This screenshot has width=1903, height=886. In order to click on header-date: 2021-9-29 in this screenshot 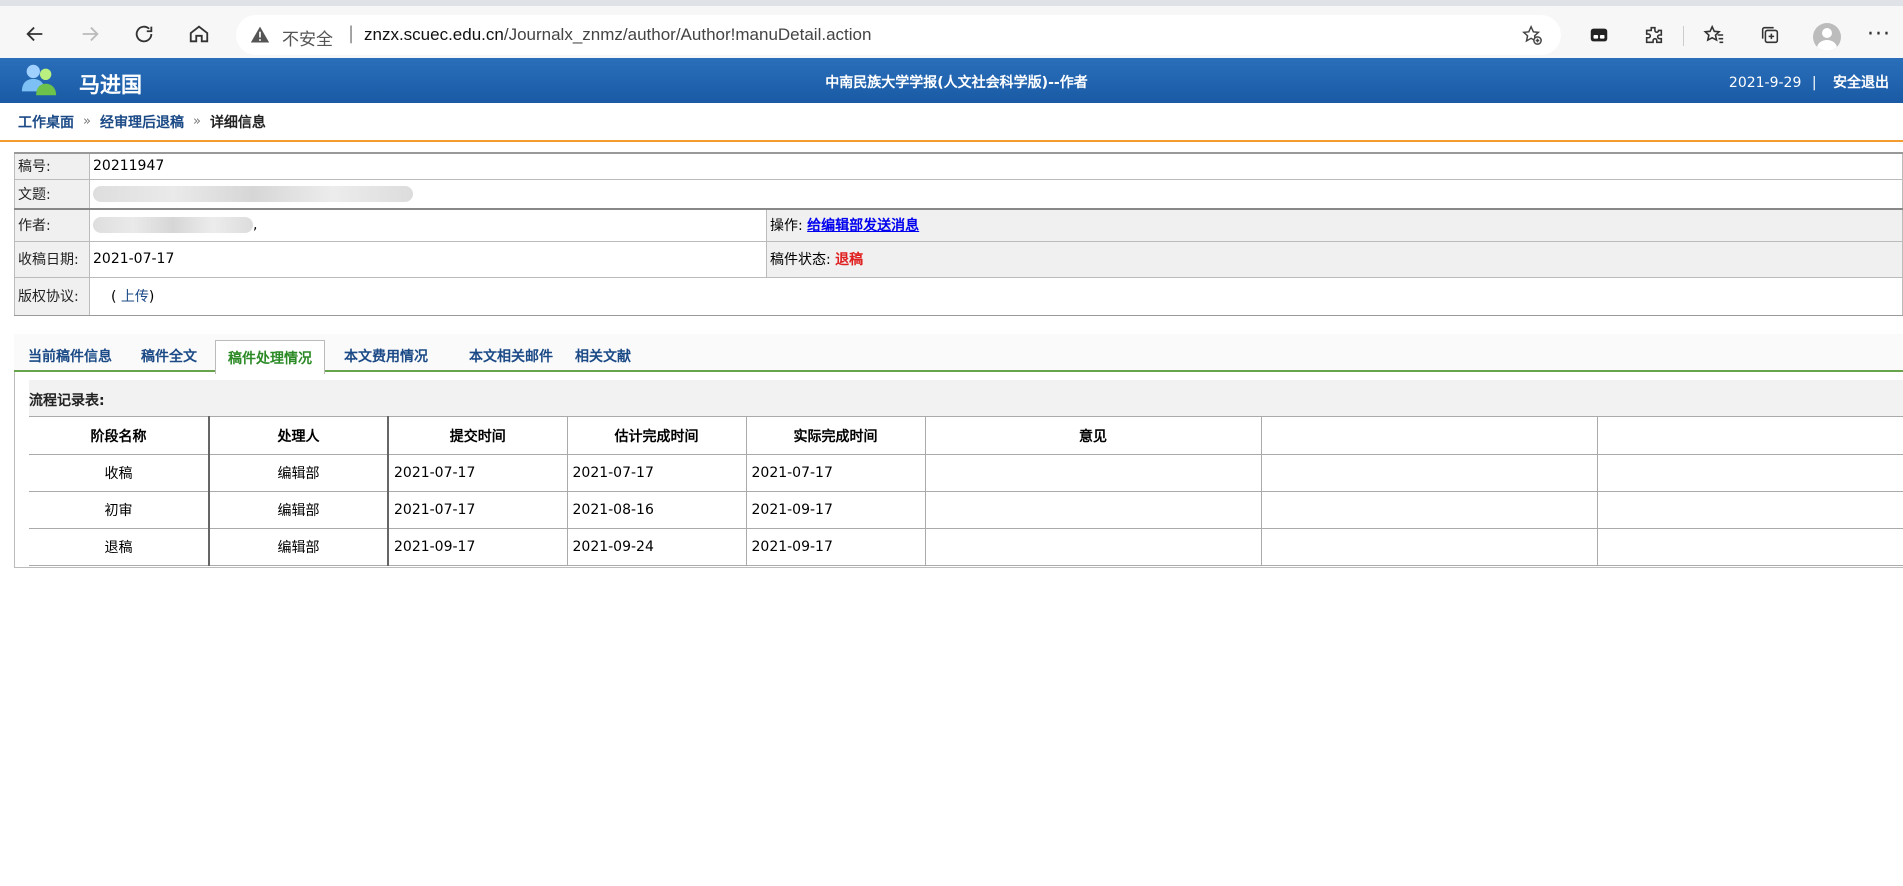, I will do `click(1765, 83)`.